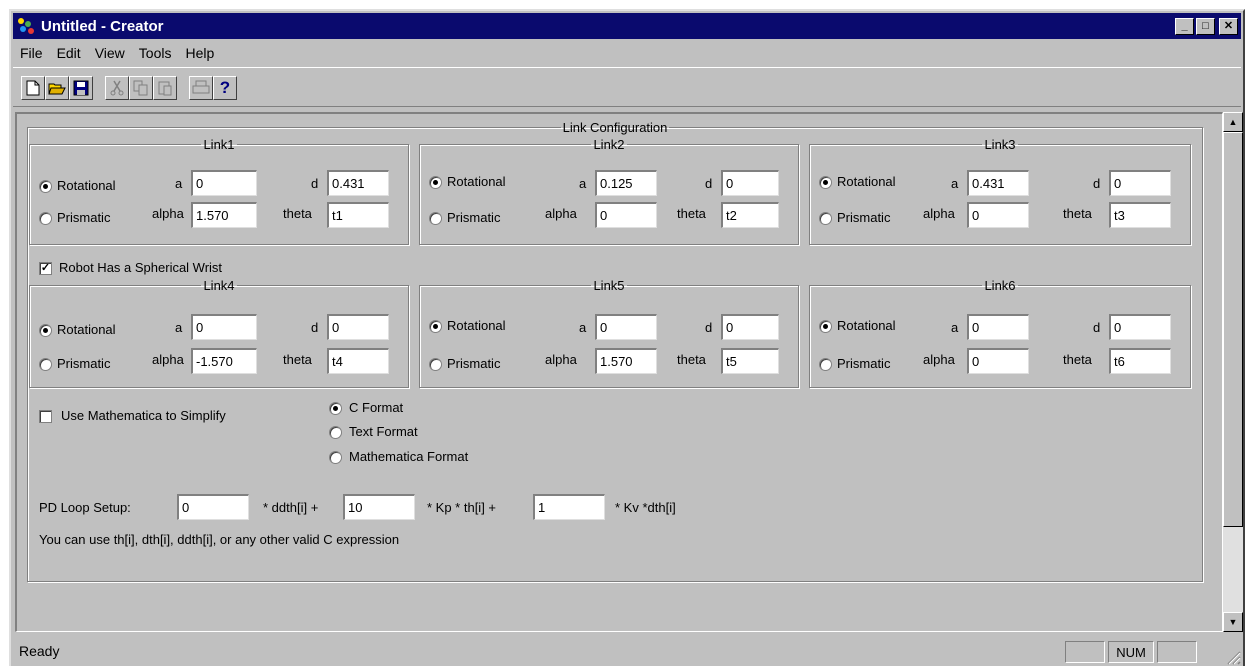 The image size is (1252, 666). I want to click on link4-theta-input, so click(358, 361).